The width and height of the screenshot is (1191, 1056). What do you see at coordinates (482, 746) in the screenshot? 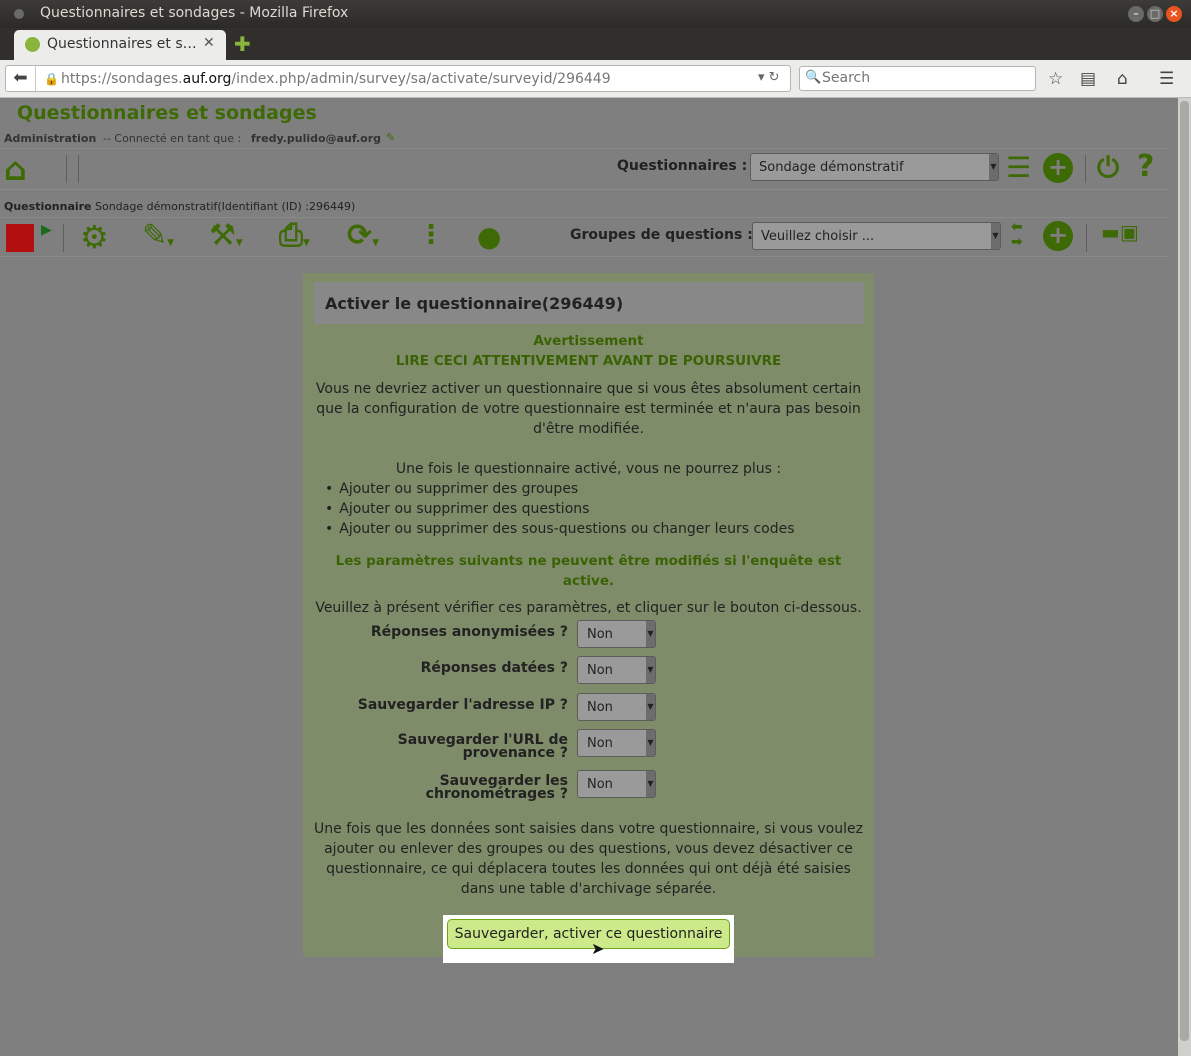
I see `setting-label: Sauvegarder l'URL de provenance ?` at bounding box center [482, 746].